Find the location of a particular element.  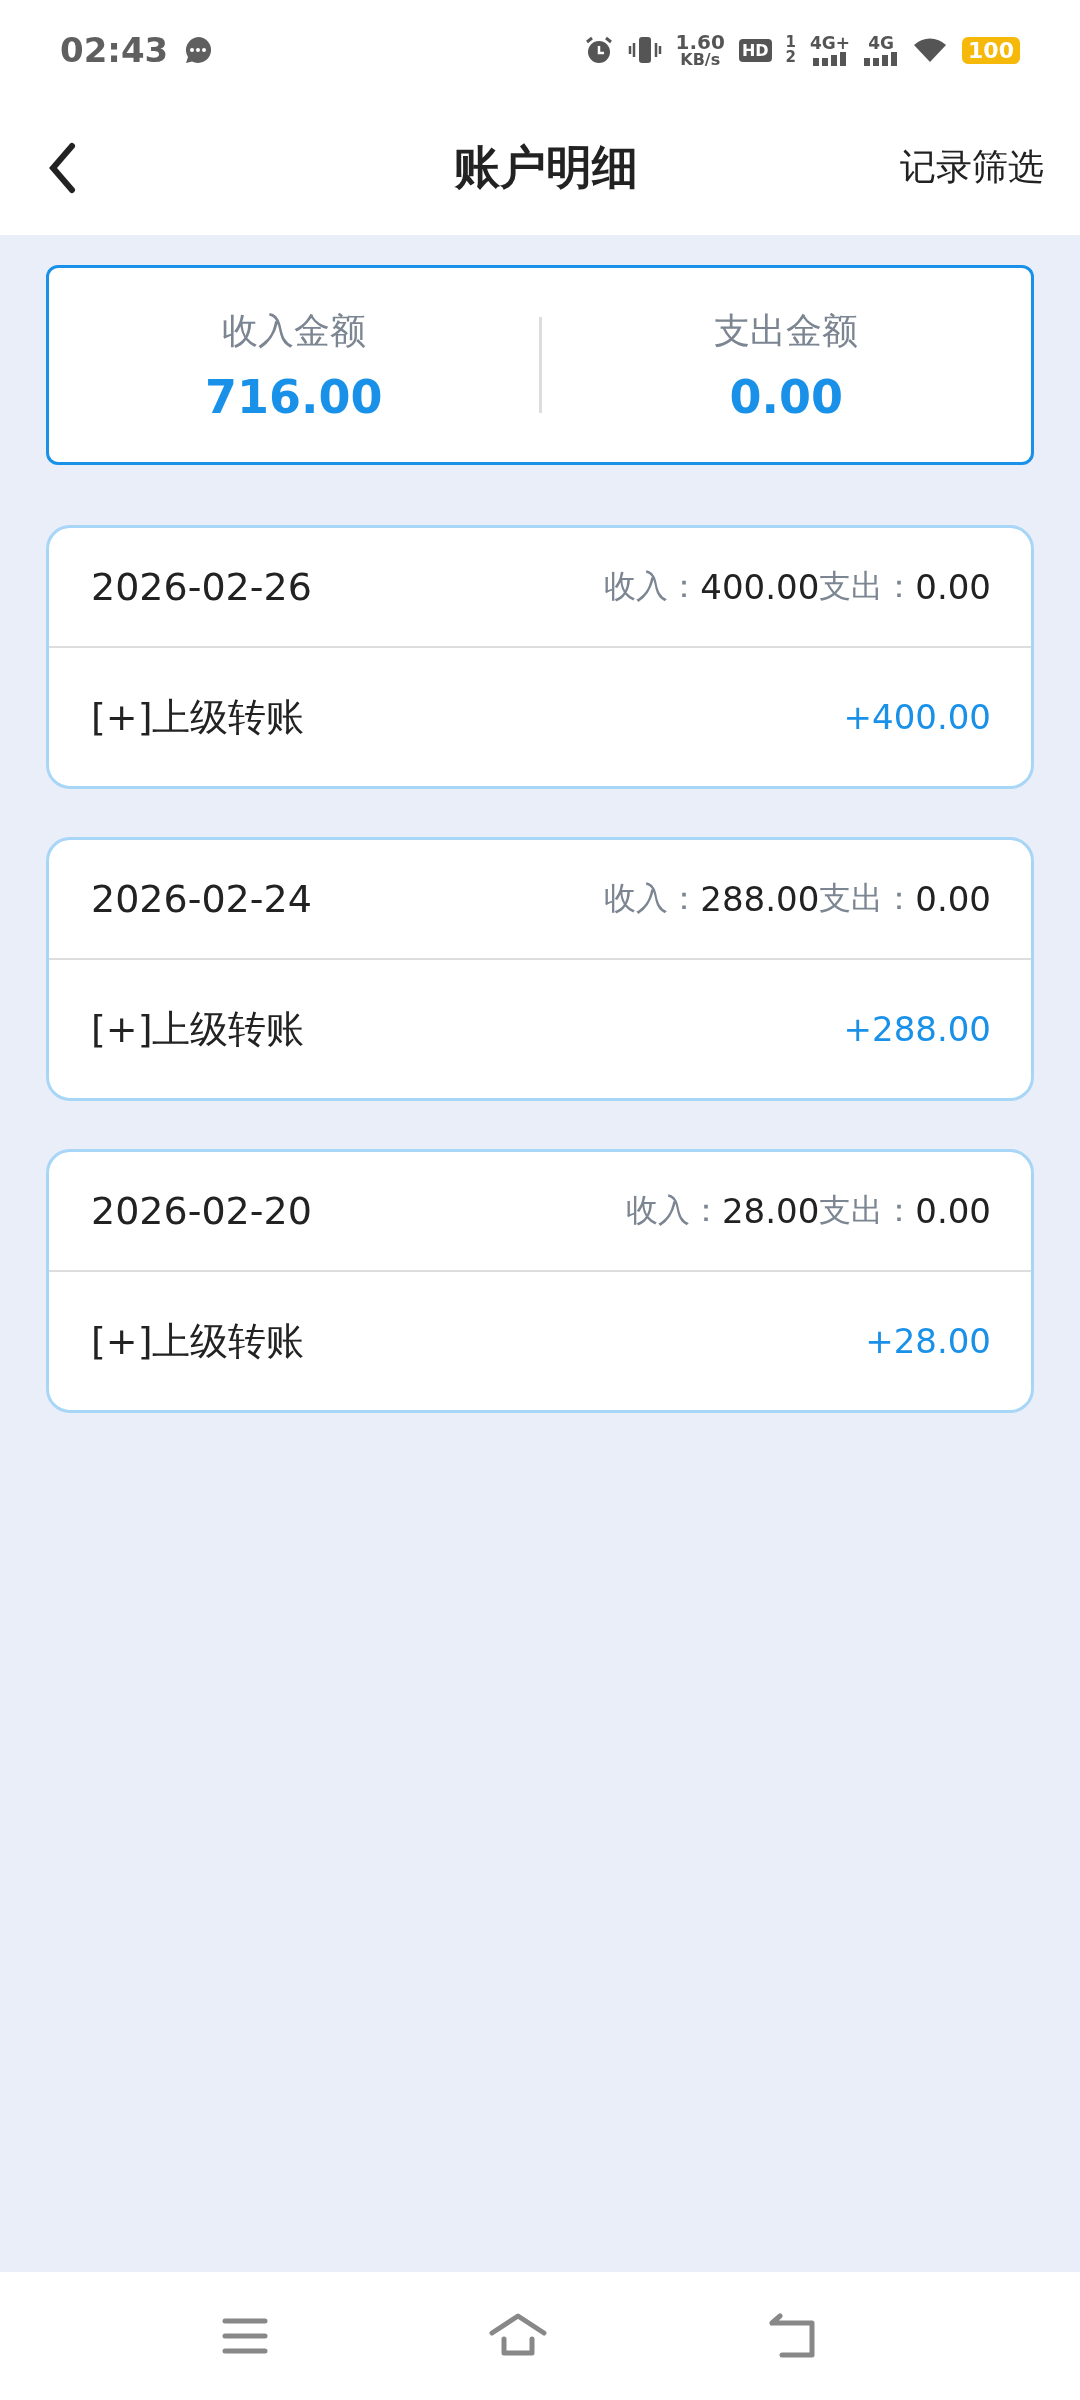

vibrate-icon is located at coordinates (644, 50).